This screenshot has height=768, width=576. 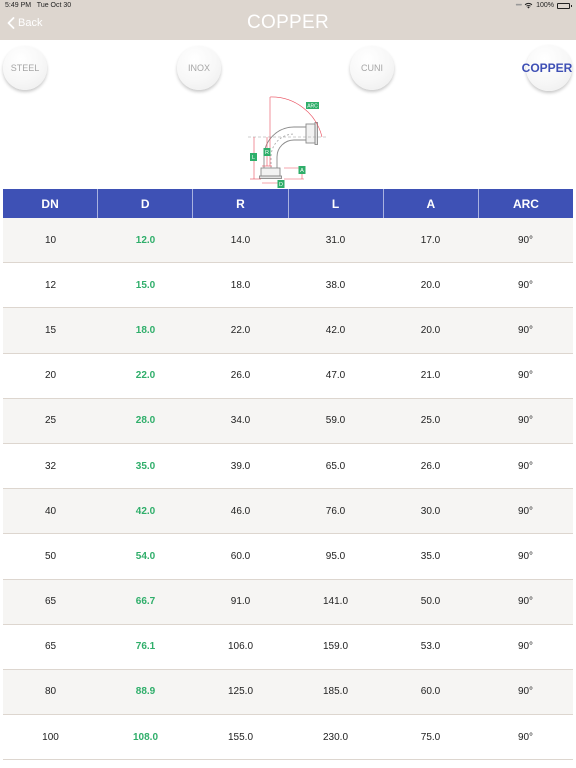 What do you see at coordinates (240, 330) in the screenshot?
I see `cell-r: 22.0` at bounding box center [240, 330].